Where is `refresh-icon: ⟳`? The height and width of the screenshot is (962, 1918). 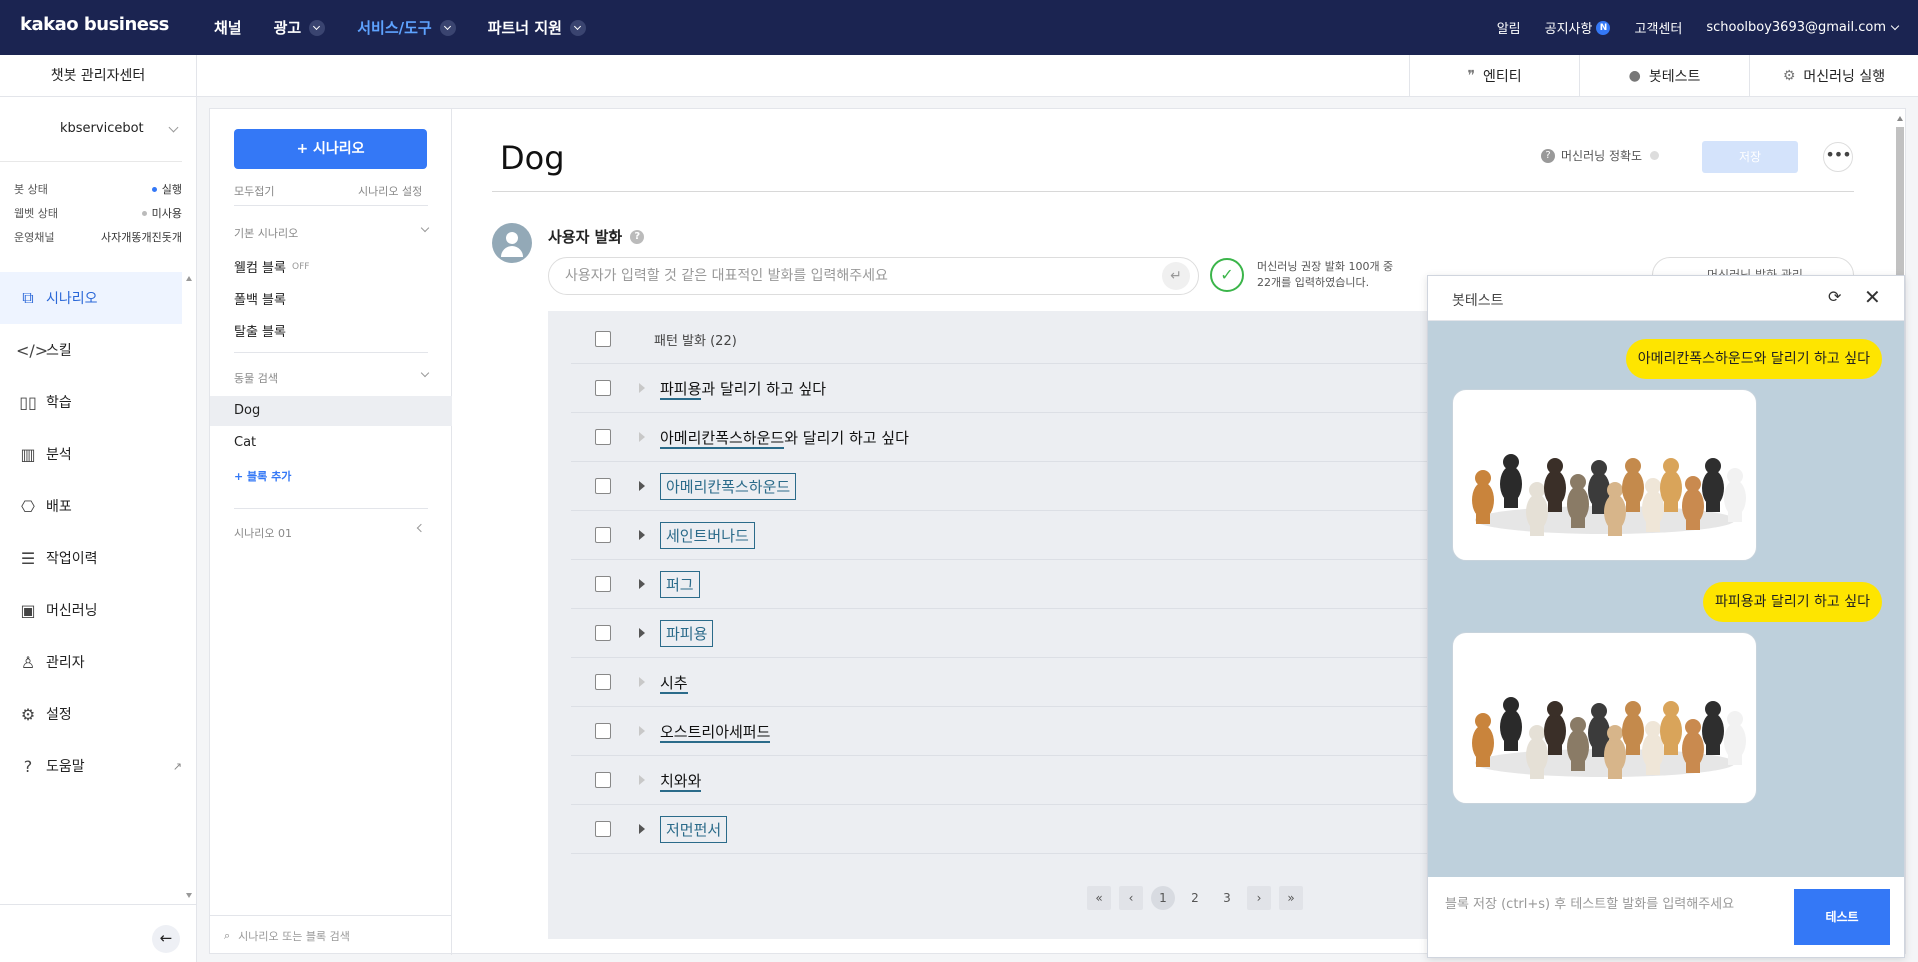
refresh-icon: ⟳ is located at coordinates (1834, 296).